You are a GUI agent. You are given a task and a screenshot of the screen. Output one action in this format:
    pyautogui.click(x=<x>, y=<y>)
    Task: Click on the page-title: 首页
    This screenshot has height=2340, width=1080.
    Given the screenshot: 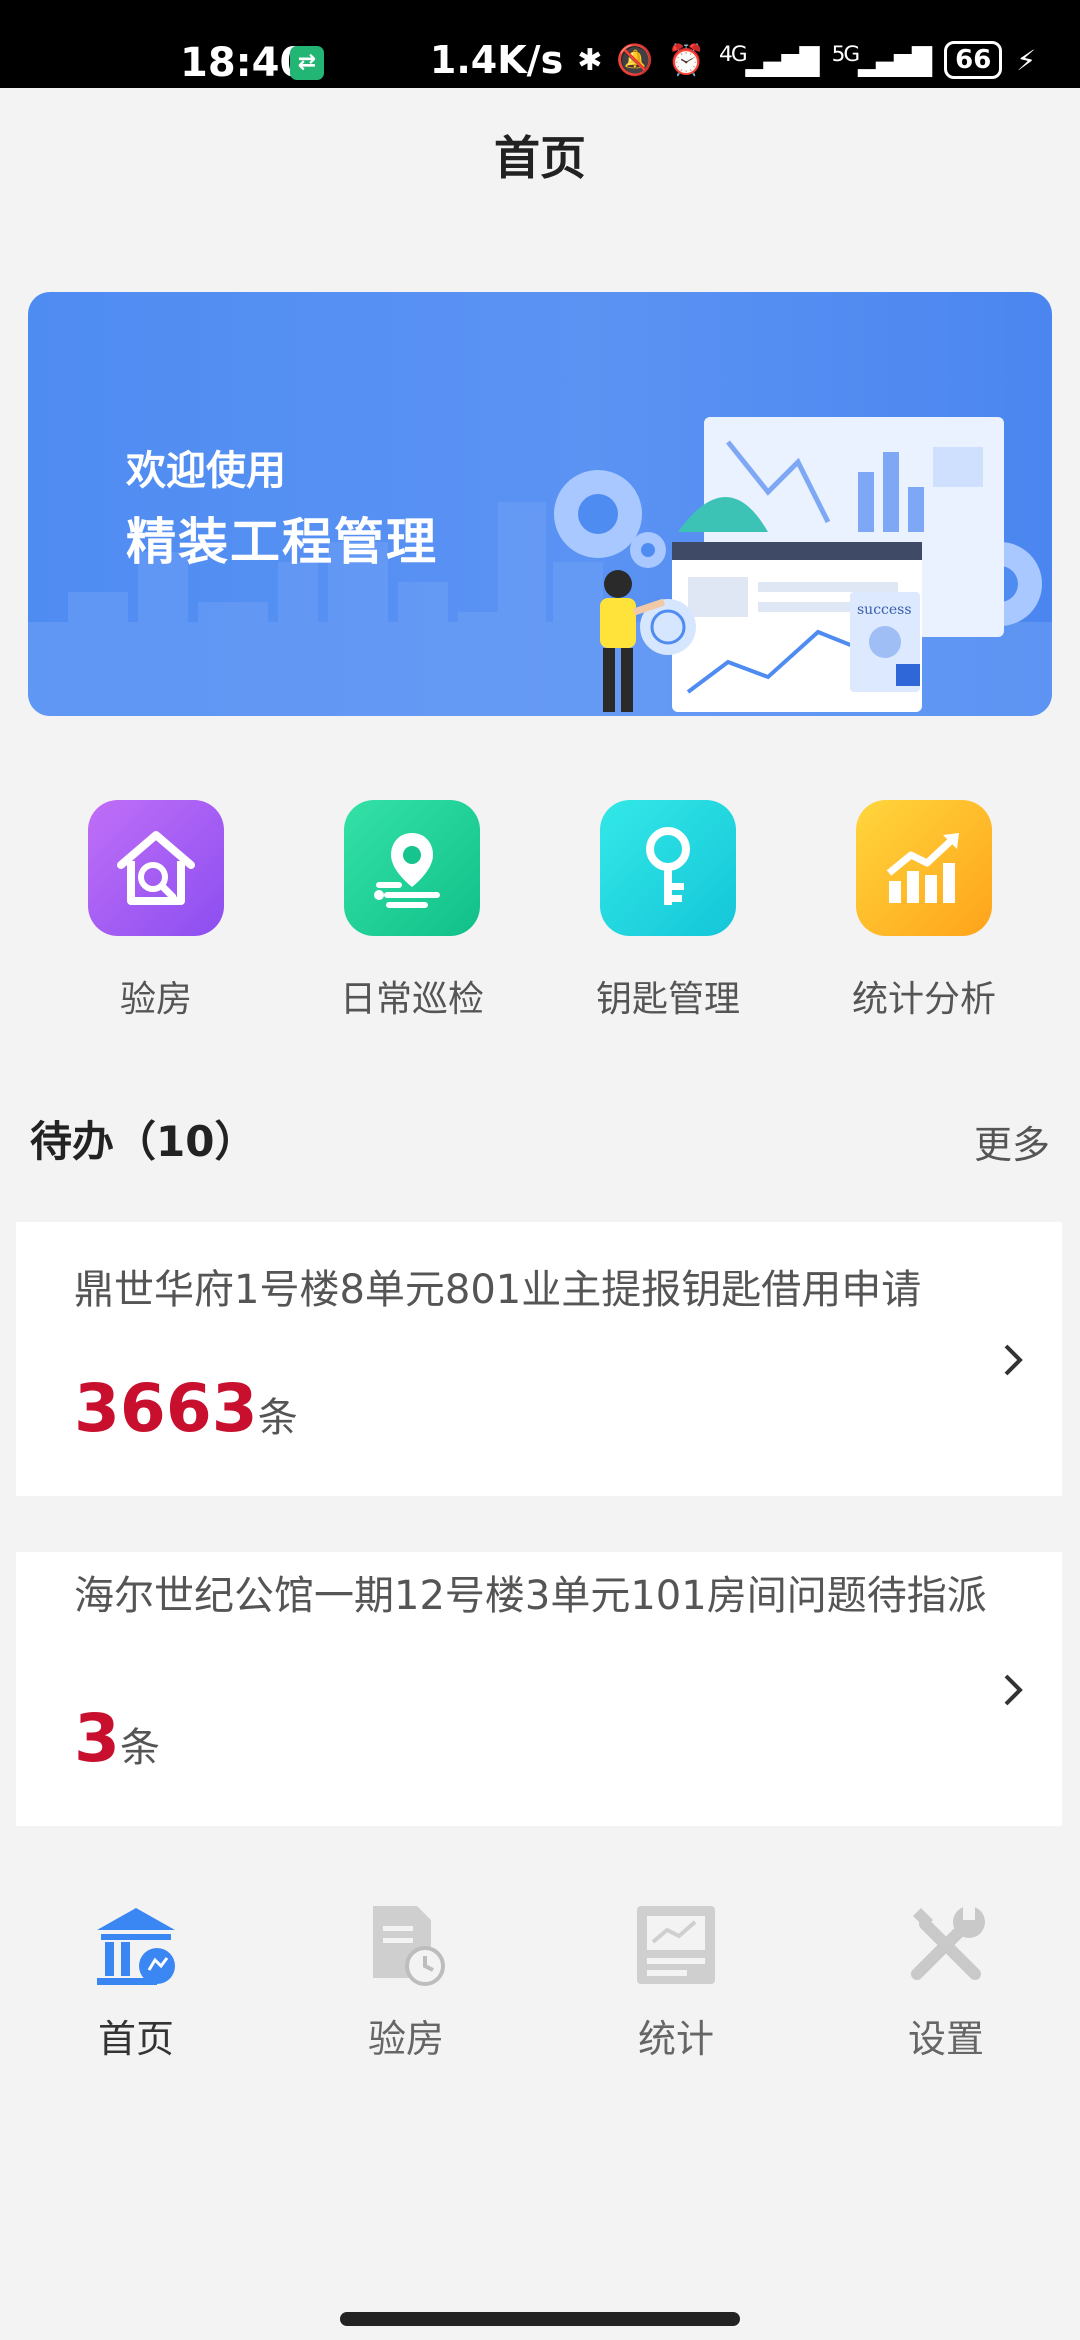 What is the action you would take?
    pyautogui.click(x=540, y=158)
    